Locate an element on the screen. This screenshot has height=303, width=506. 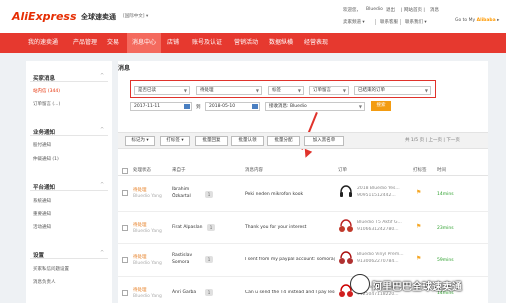
select-value: 待处理 is located at coordinates (207, 90).